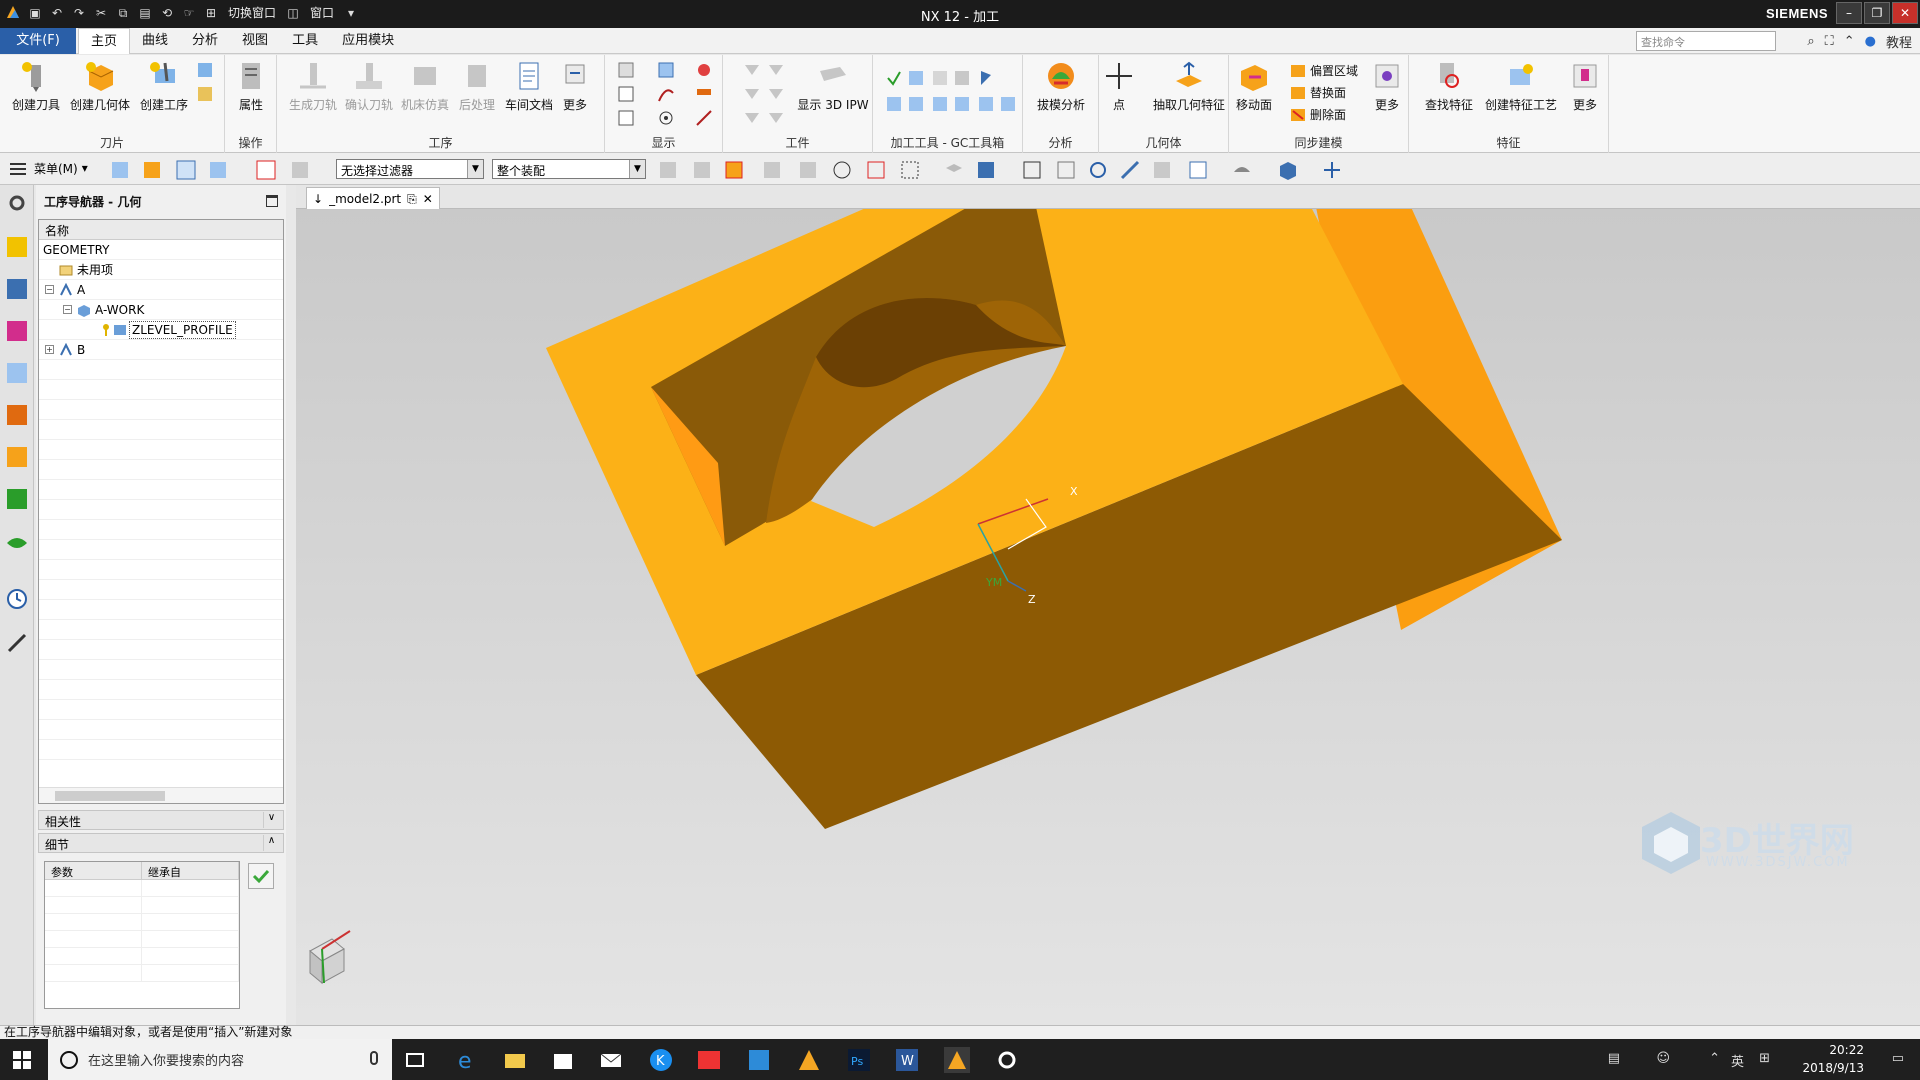 The height and width of the screenshot is (1080, 1920). I want to click on assembly-navigator-icon, so click(17, 331).